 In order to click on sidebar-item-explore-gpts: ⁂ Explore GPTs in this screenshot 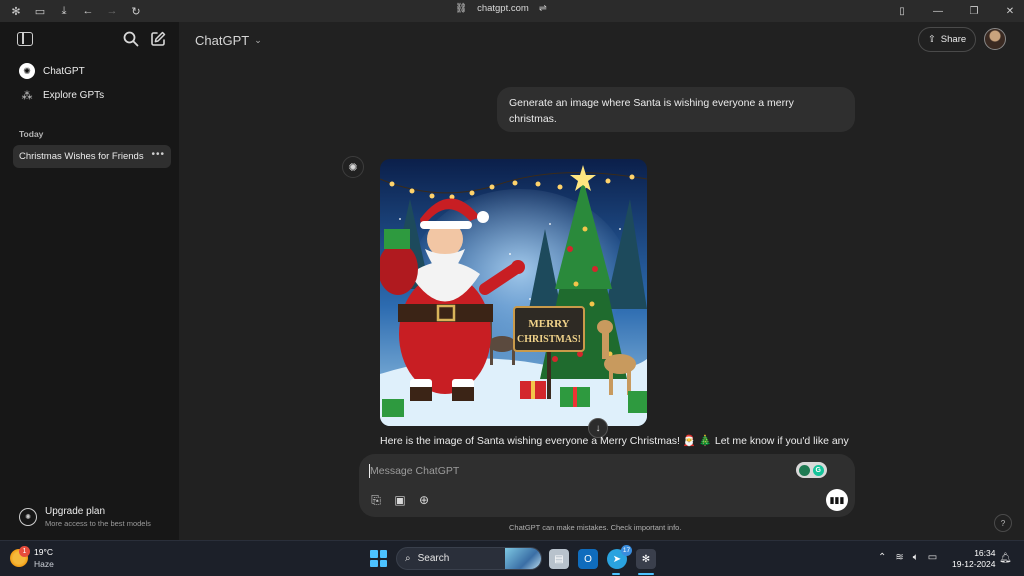, I will do `click(92, 95)`.